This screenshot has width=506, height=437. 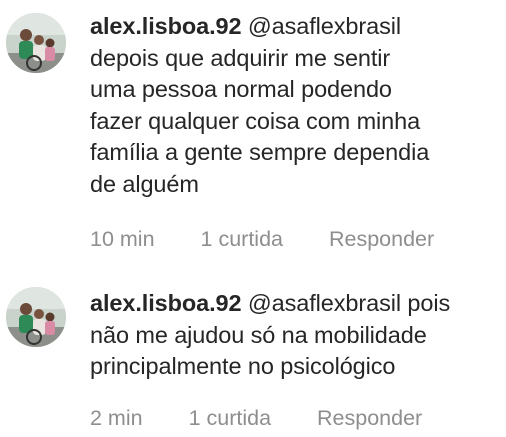 I want to click on comment-meta: 2 min 1 curtida Responder, so click(x=256, y=418).